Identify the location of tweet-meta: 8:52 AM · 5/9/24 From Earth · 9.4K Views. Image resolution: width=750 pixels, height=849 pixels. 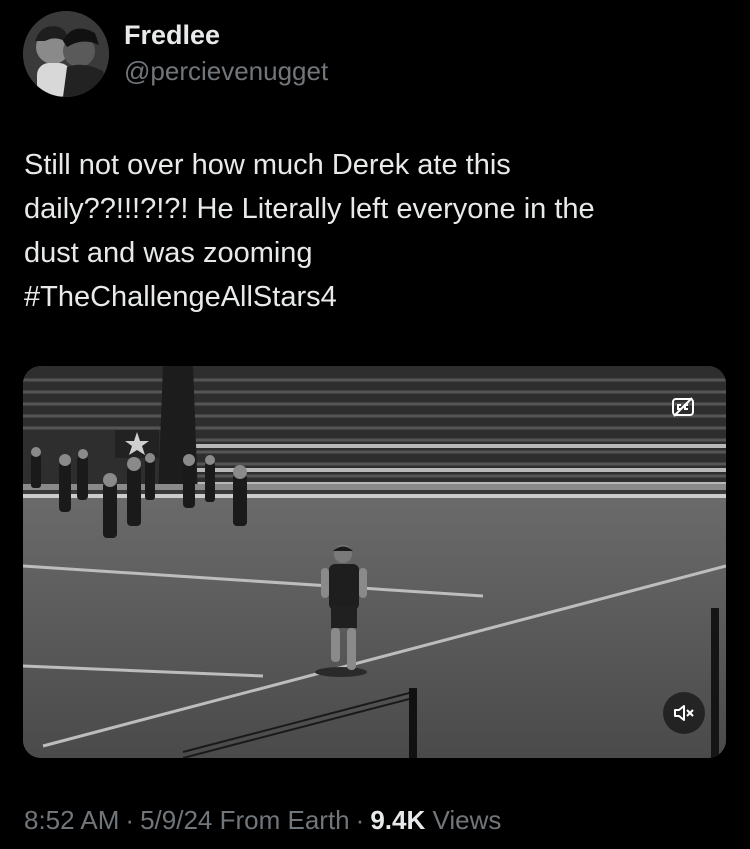
(262, 820).